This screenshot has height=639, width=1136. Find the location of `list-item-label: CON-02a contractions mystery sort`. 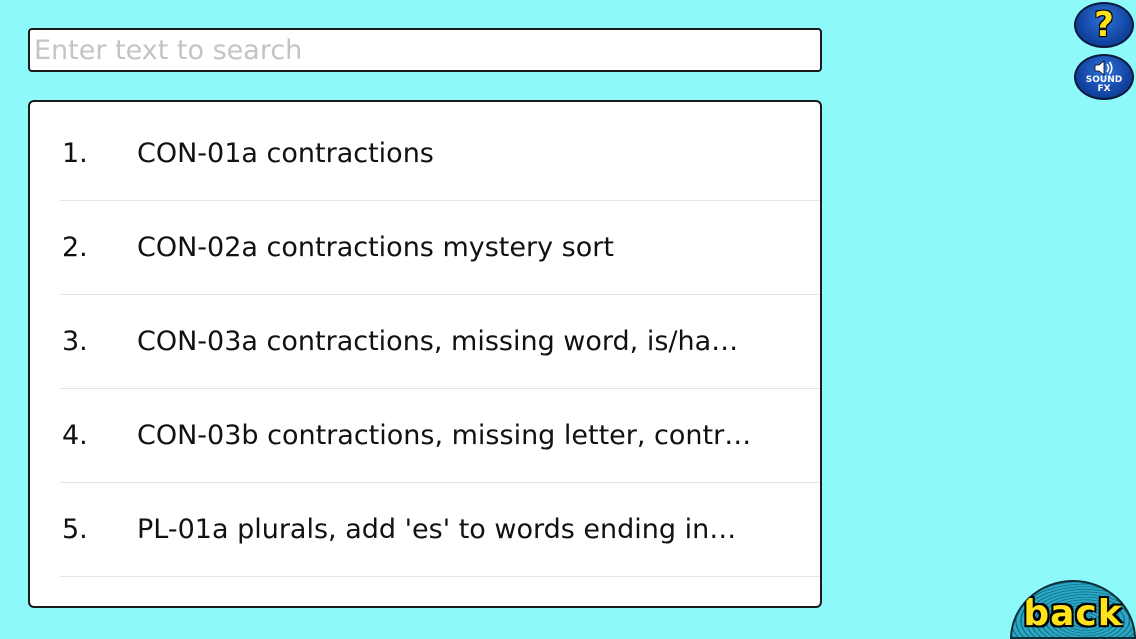

list-item-label: CON-02a contractions mystery sort is located at coordinates (375, 247).